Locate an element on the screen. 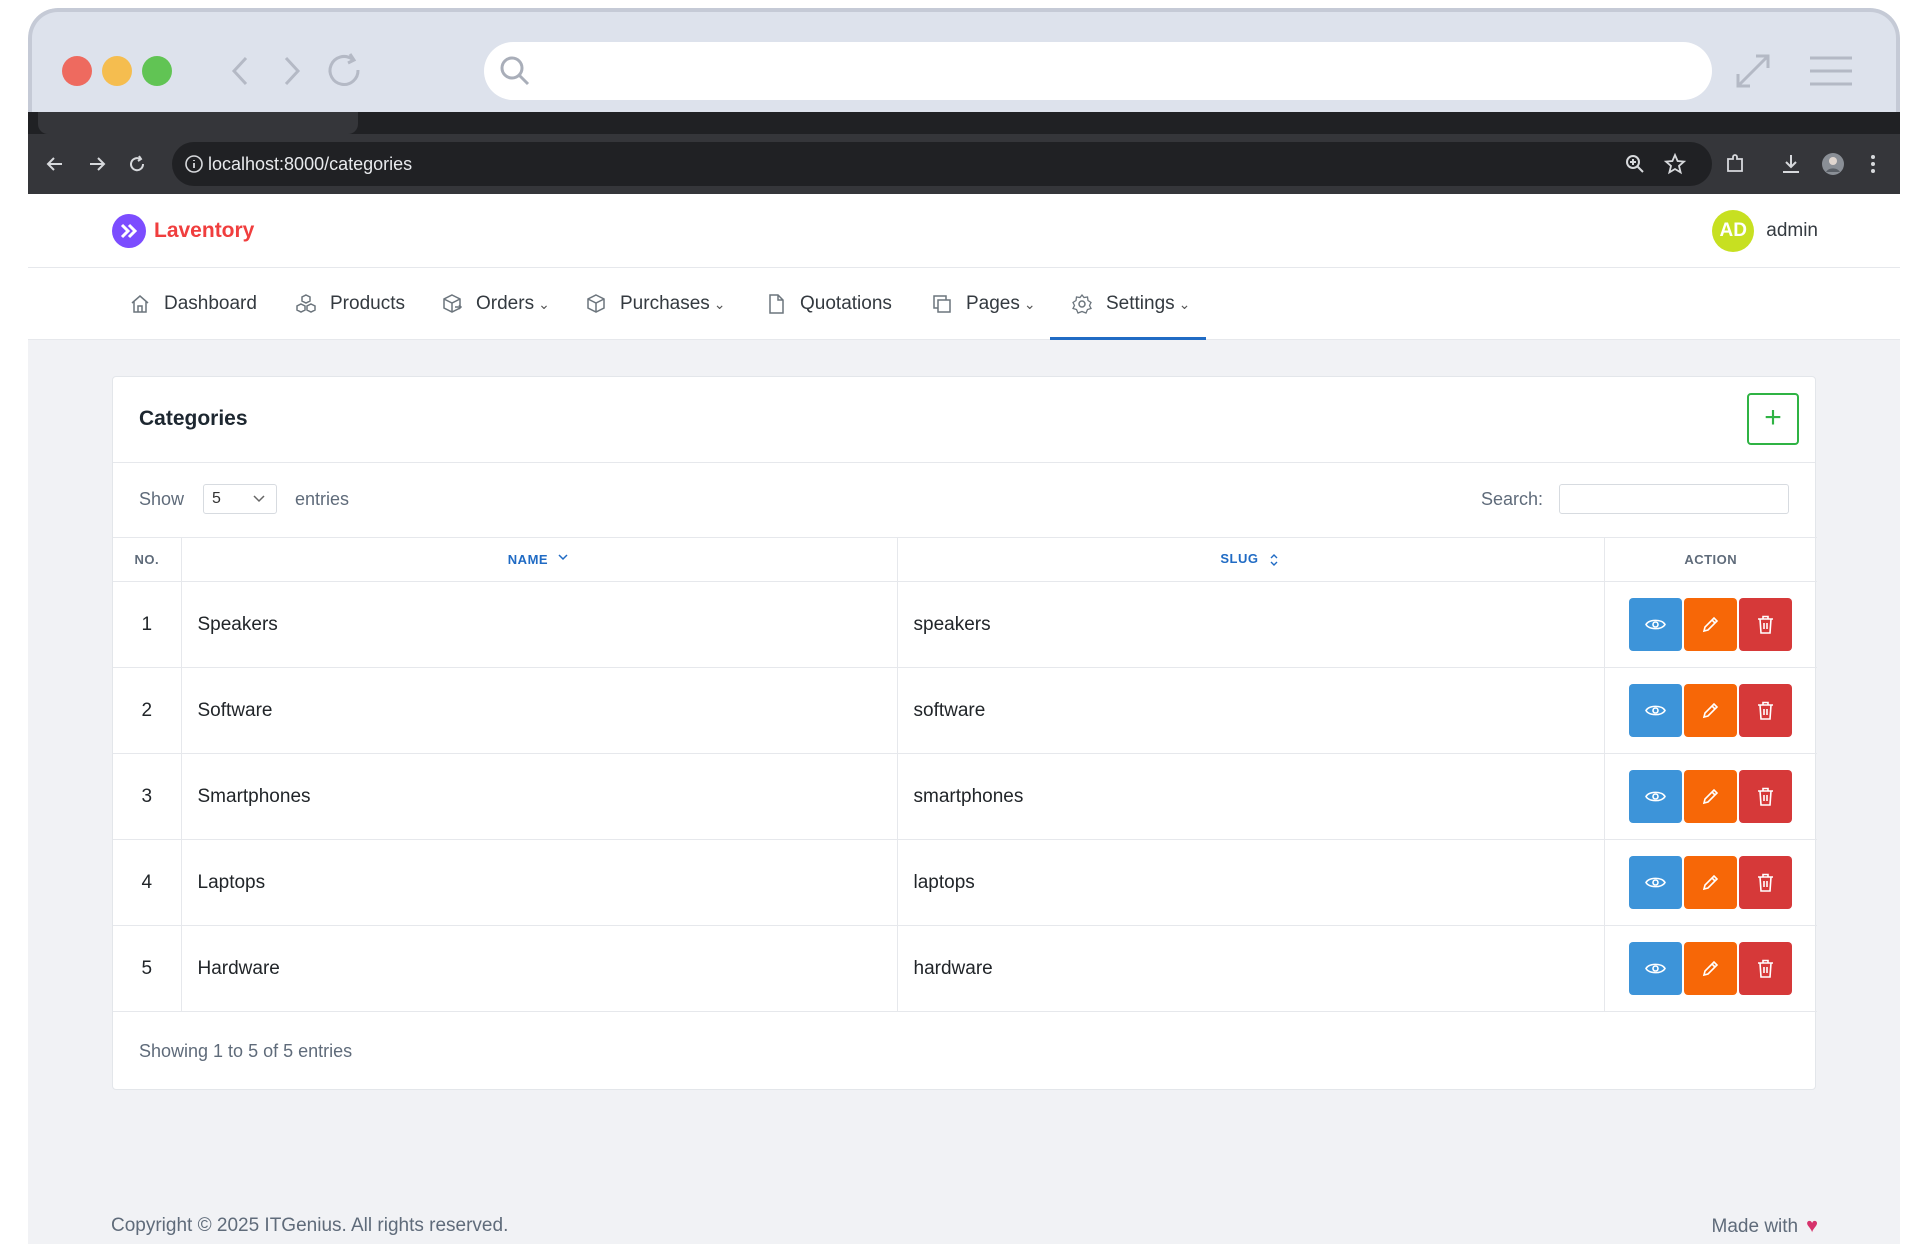 This screenshot has height=1246, width=1920. browser-toolbar: localhost:8000/categories is located at coordinates (964, 164).